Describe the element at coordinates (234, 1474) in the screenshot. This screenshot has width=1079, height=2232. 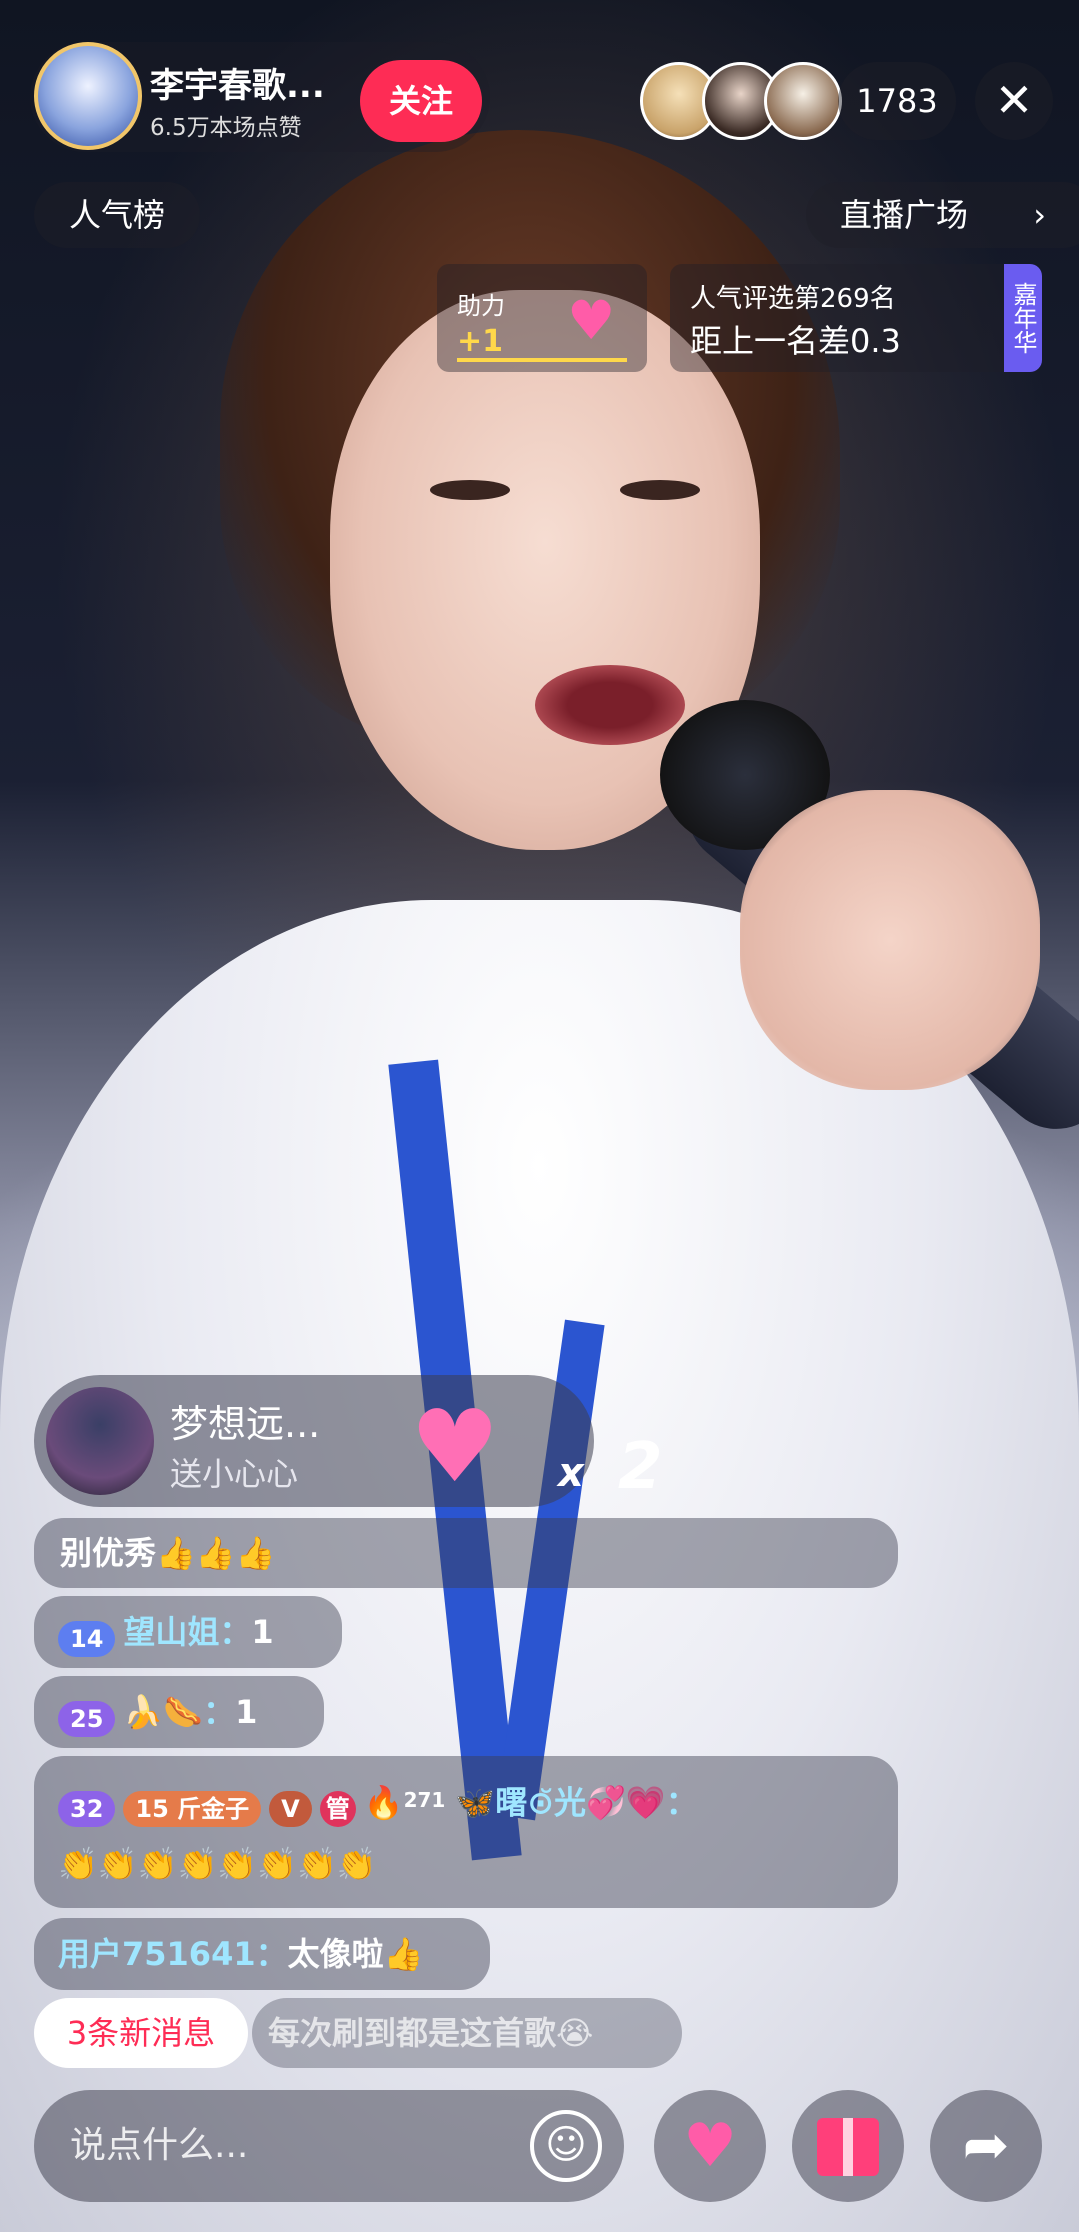
I see `gift-description: 送小心心` at that location.